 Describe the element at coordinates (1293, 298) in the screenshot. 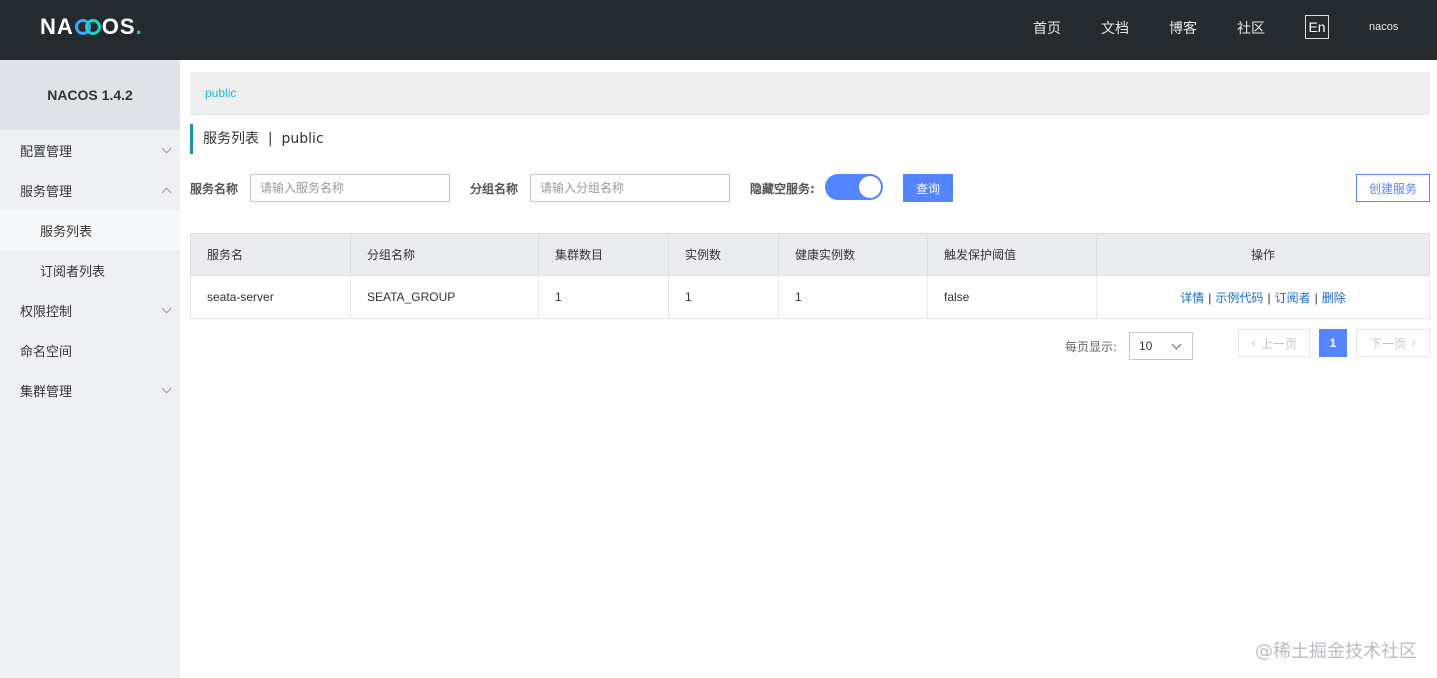

I see `subscribers-link: 订阅者` at that location.